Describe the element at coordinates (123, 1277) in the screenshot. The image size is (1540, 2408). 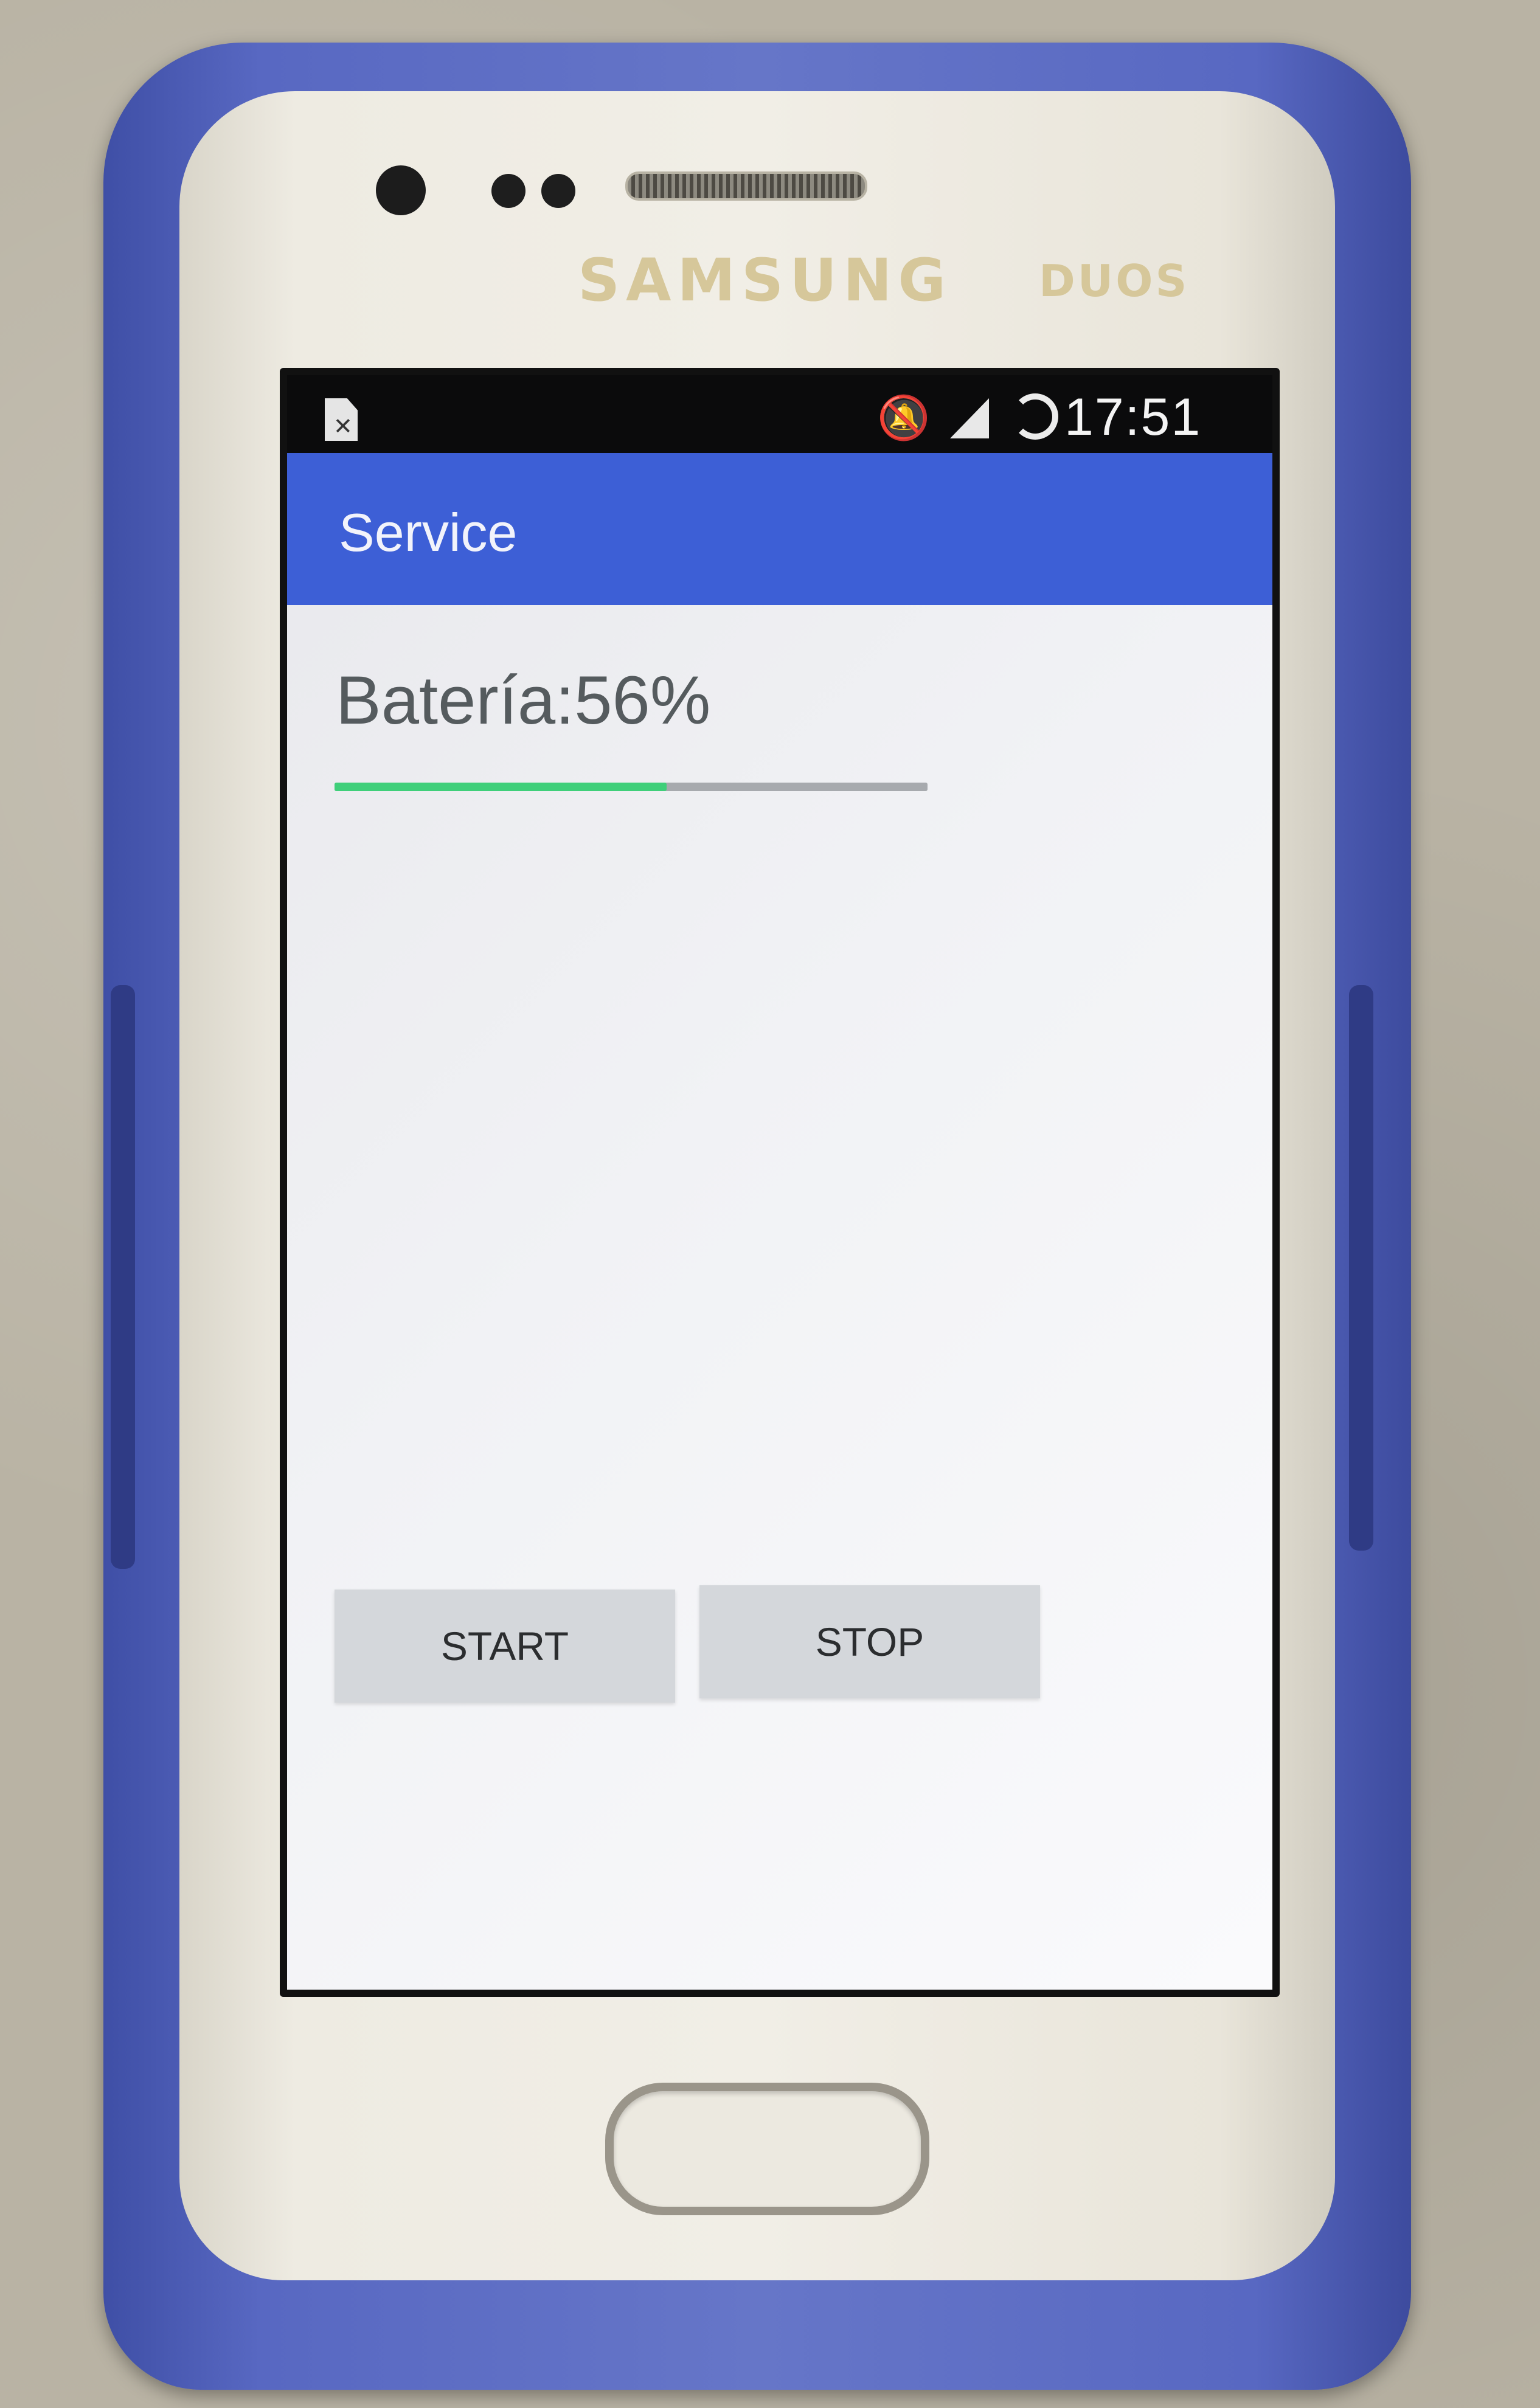
I see `volume-button` at that location.